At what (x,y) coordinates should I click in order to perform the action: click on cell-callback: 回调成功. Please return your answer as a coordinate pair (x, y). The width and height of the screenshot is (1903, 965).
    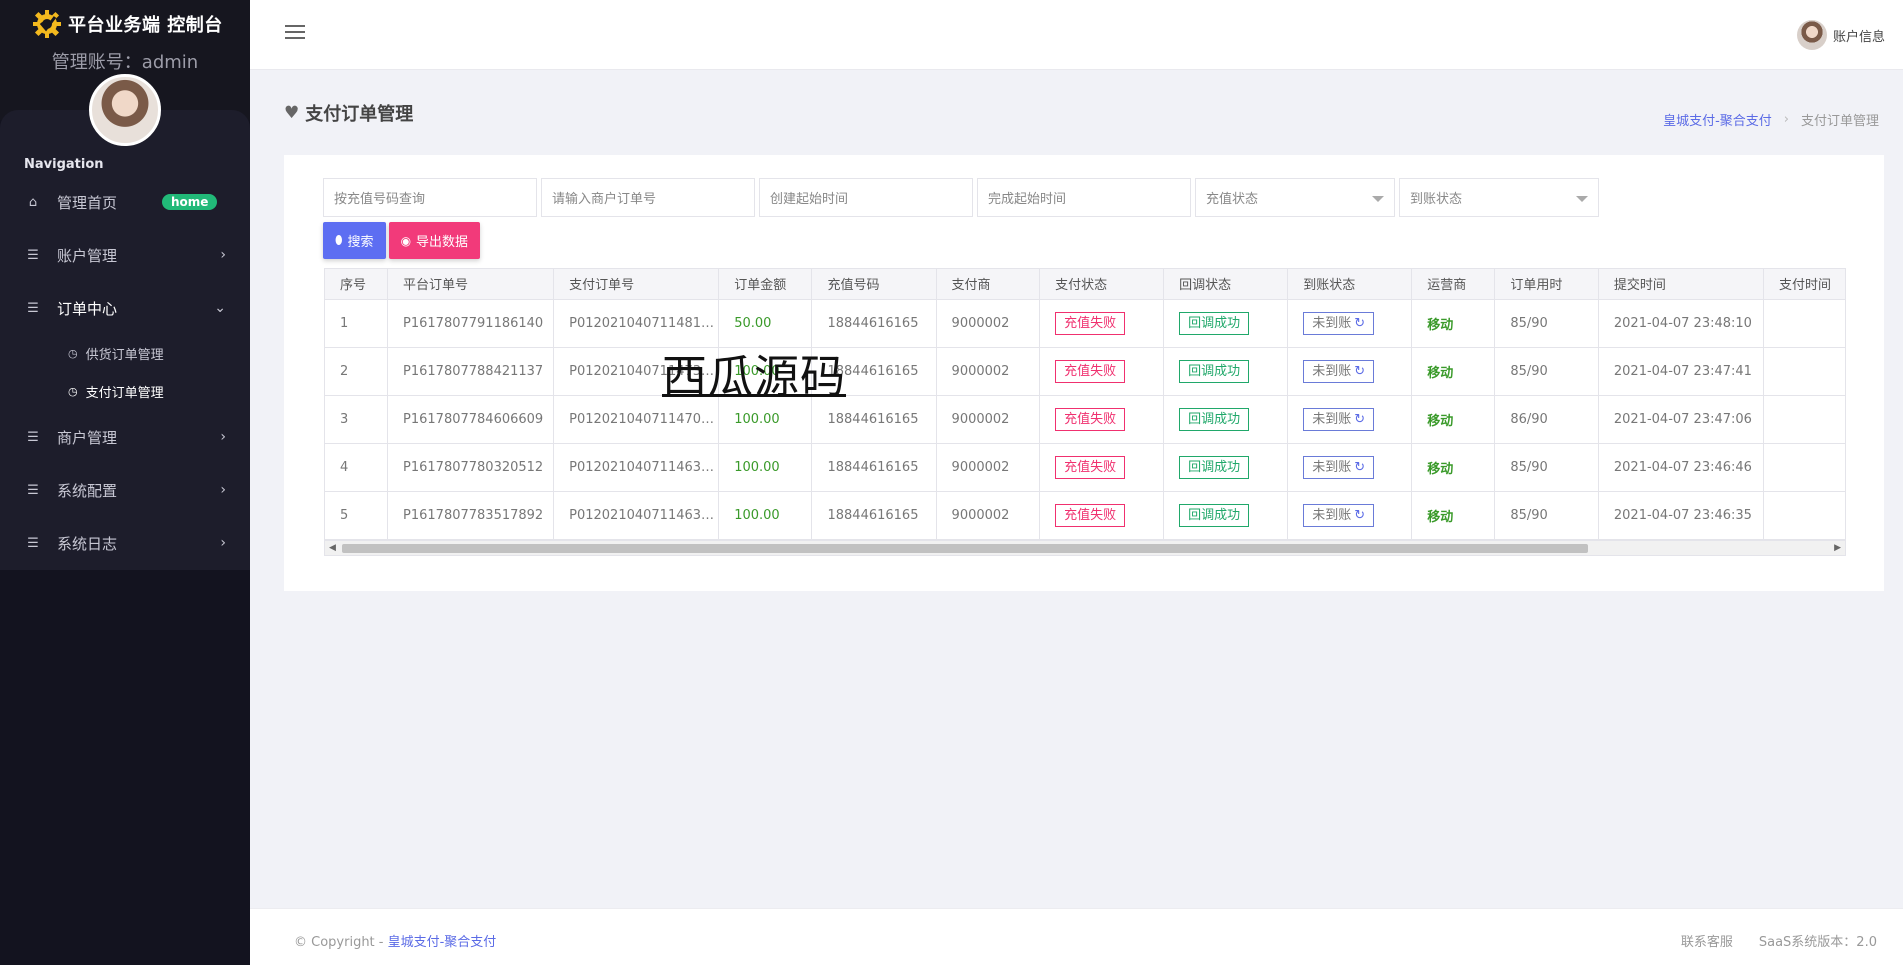
    Looking at the image, I should click on (1226, 467).